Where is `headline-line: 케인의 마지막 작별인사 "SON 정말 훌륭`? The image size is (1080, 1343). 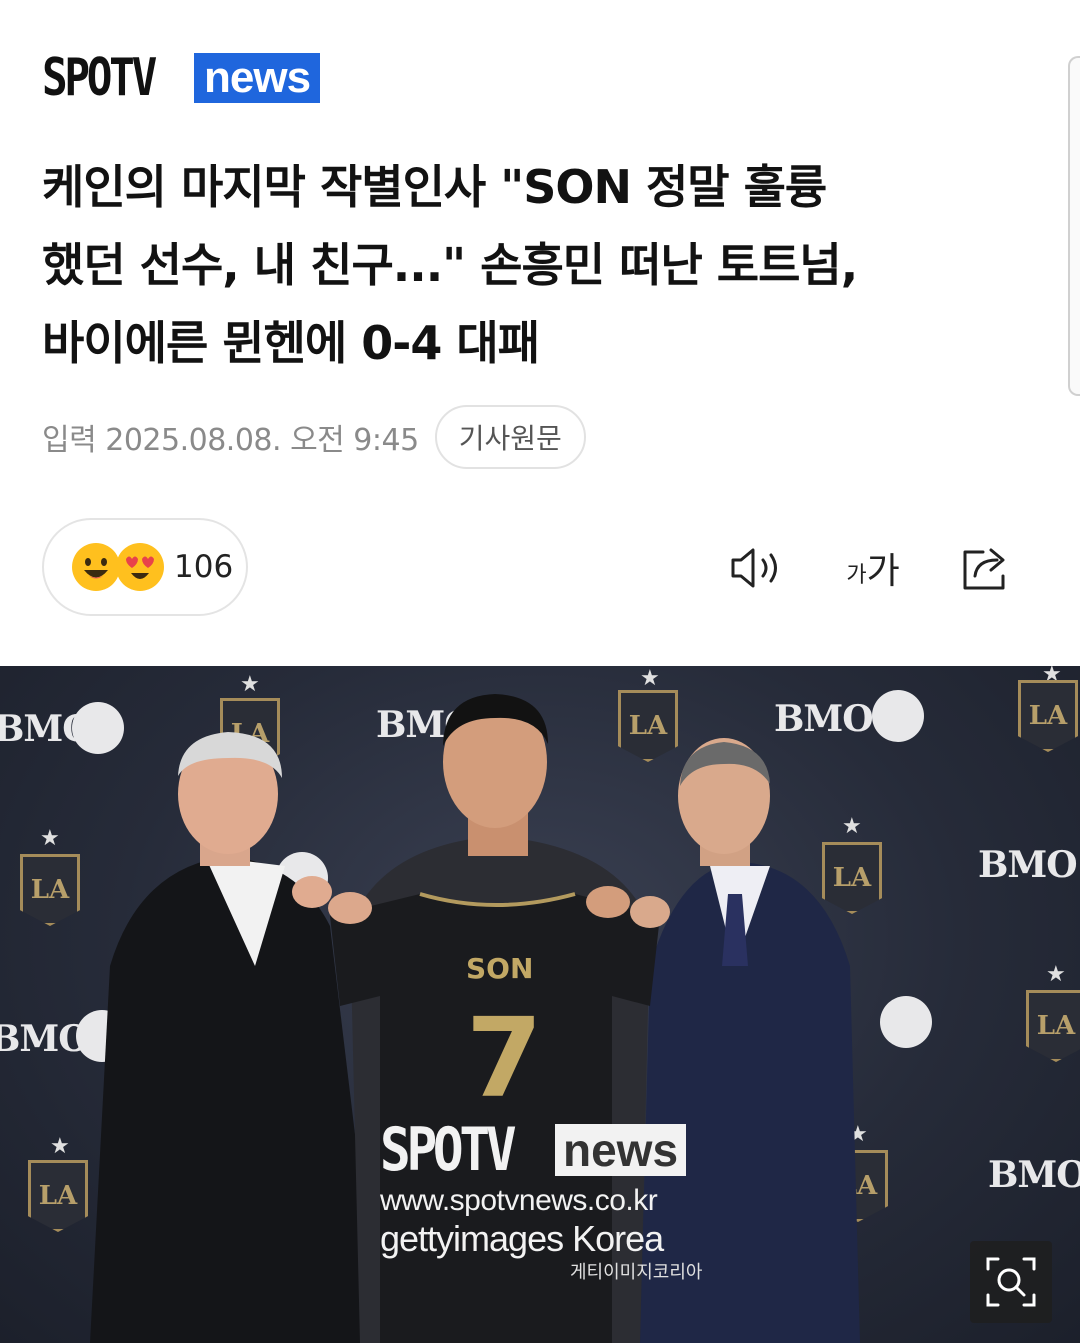
headline-line: 케인의 마지막 작별인사 "SON 정말 훌륭 is located at coordinates (434, 187).